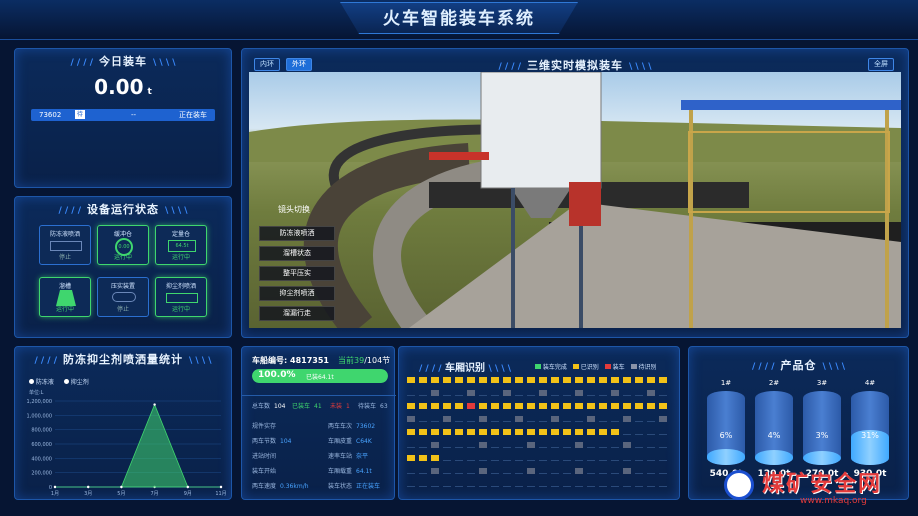 This screenshot has height=516, width=918. I want to click on fullscreen-button: 全屏, so click(881, 64).